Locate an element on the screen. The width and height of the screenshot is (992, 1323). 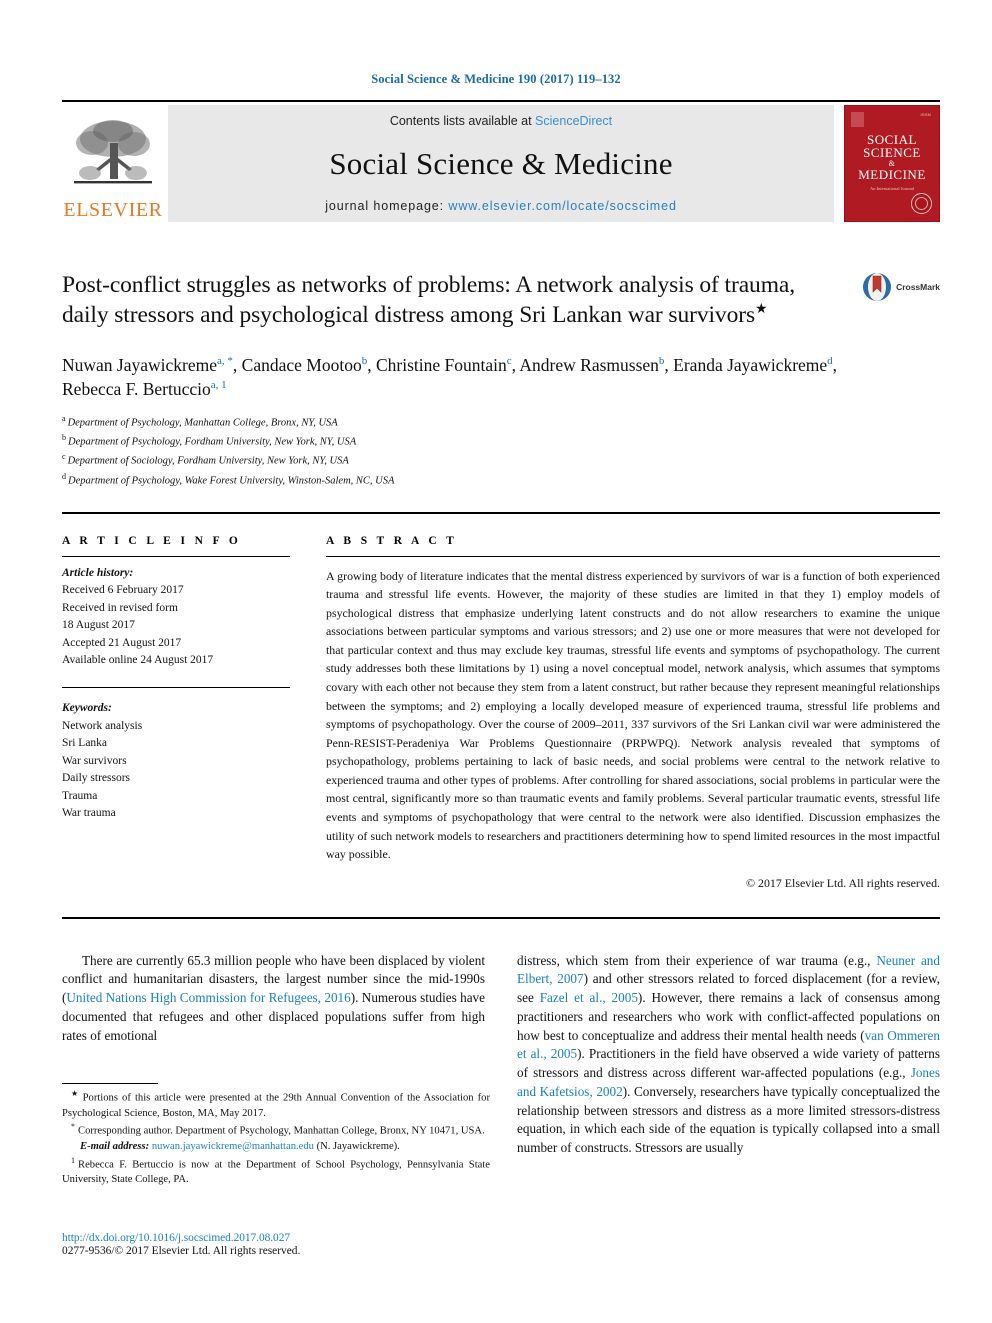
footnote-divider is located at coordinates (110, 1083).